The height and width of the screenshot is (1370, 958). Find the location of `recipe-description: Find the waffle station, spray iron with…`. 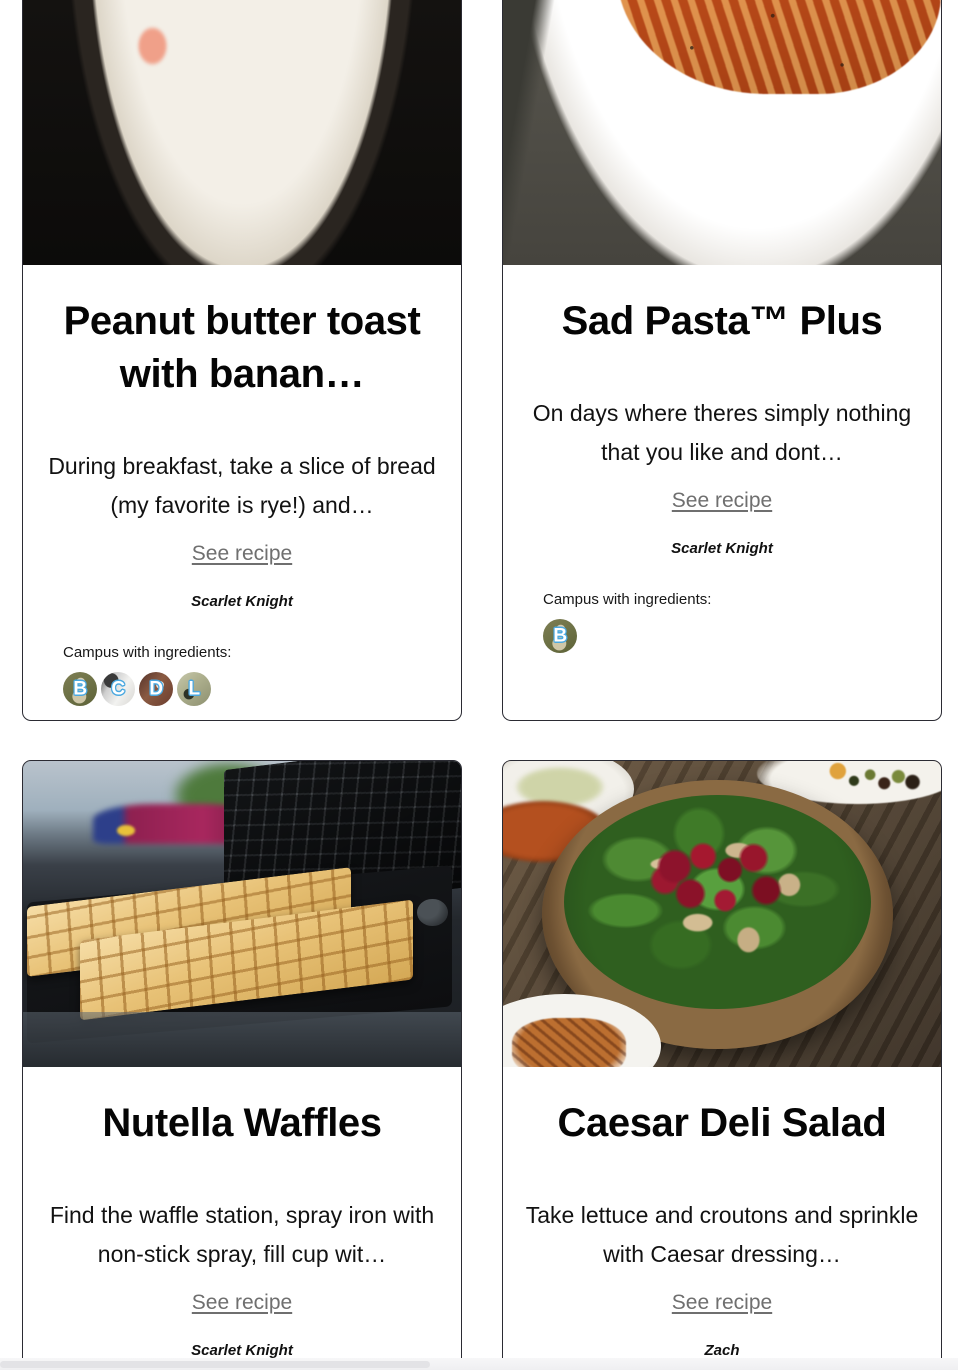

recipe-description: Find the waffle station, spray iron with… is located at coordinates (242, 1234).